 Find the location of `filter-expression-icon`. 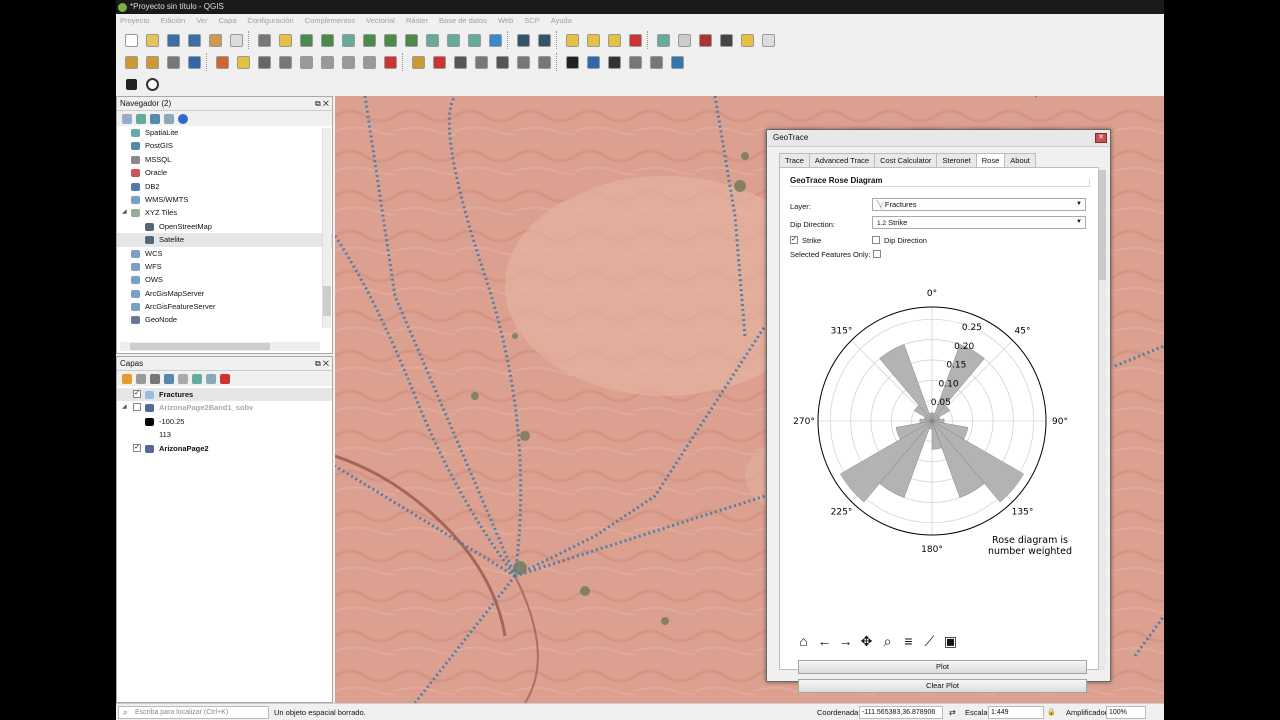

filter-expression-icon is located at coordinates (183, 378).